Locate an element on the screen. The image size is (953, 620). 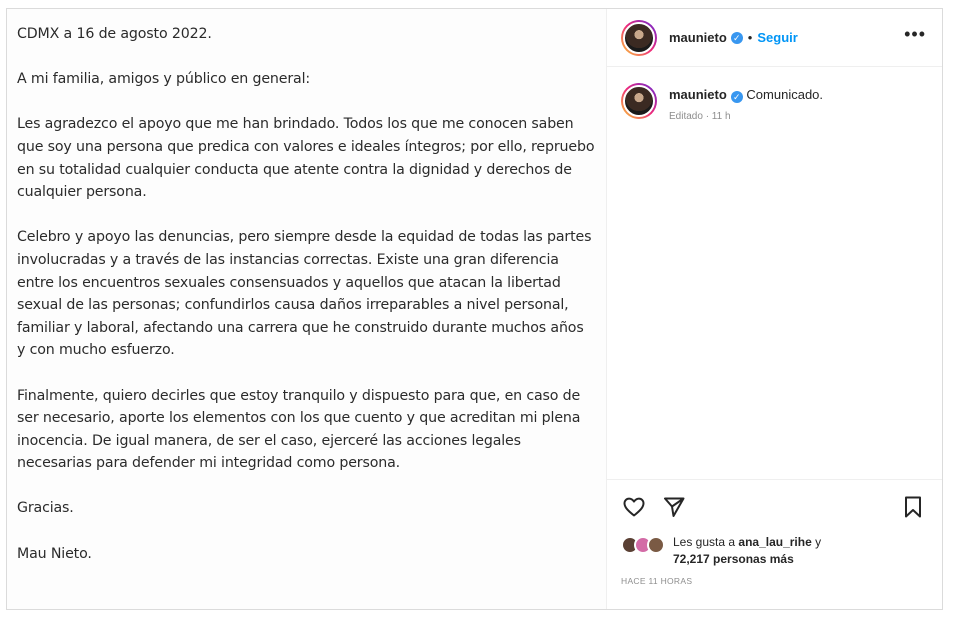
avatar-image is located at coordinates (639, 37).